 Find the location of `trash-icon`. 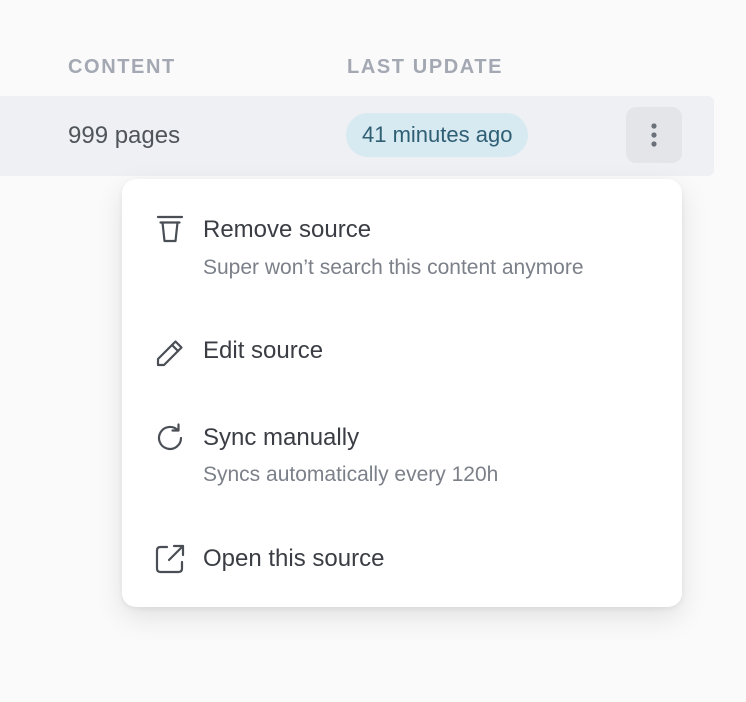

trash-icon is located at coordinates (170, 229).